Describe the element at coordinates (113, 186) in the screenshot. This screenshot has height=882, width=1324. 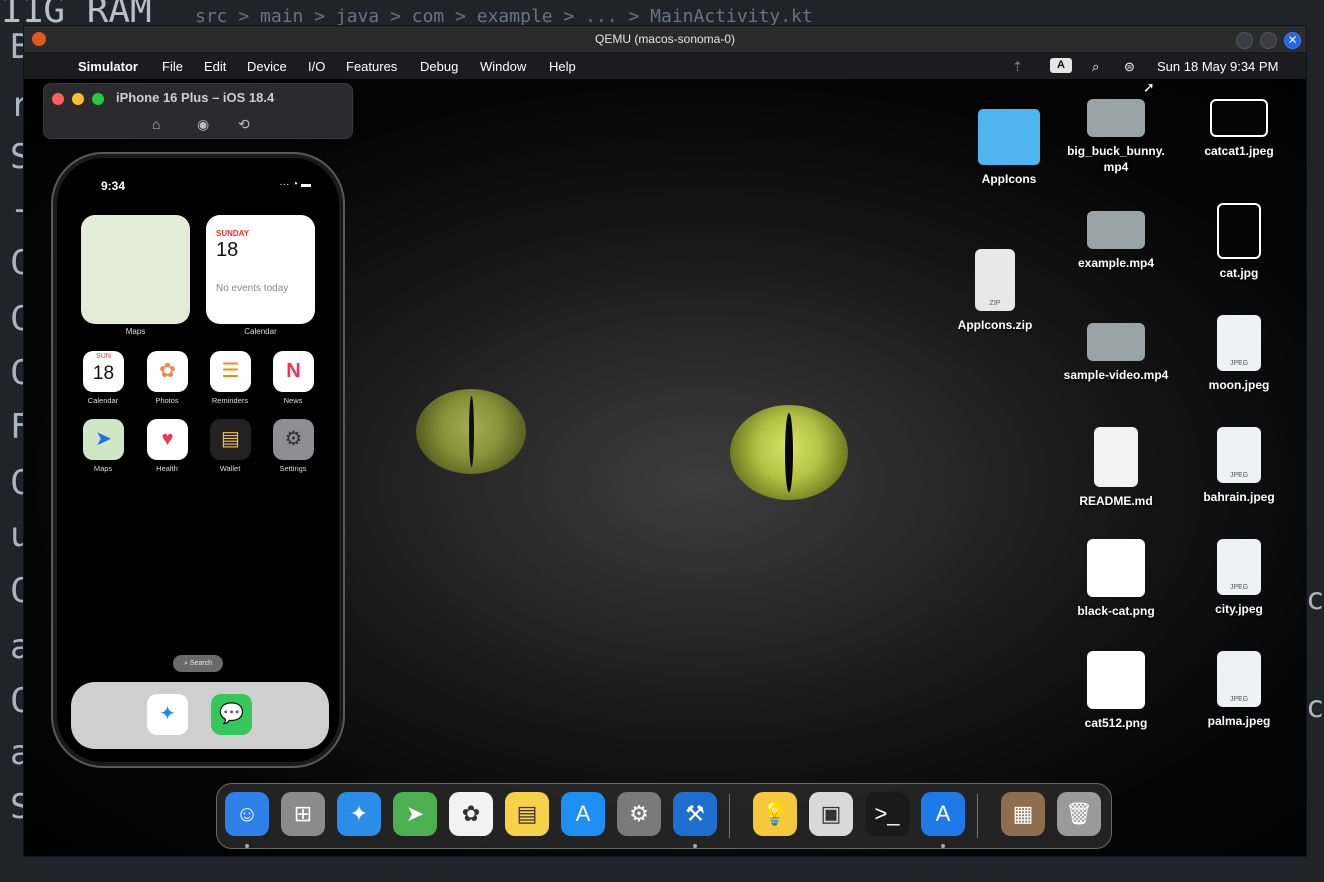
I see `phone-time: 9:34` at that location.